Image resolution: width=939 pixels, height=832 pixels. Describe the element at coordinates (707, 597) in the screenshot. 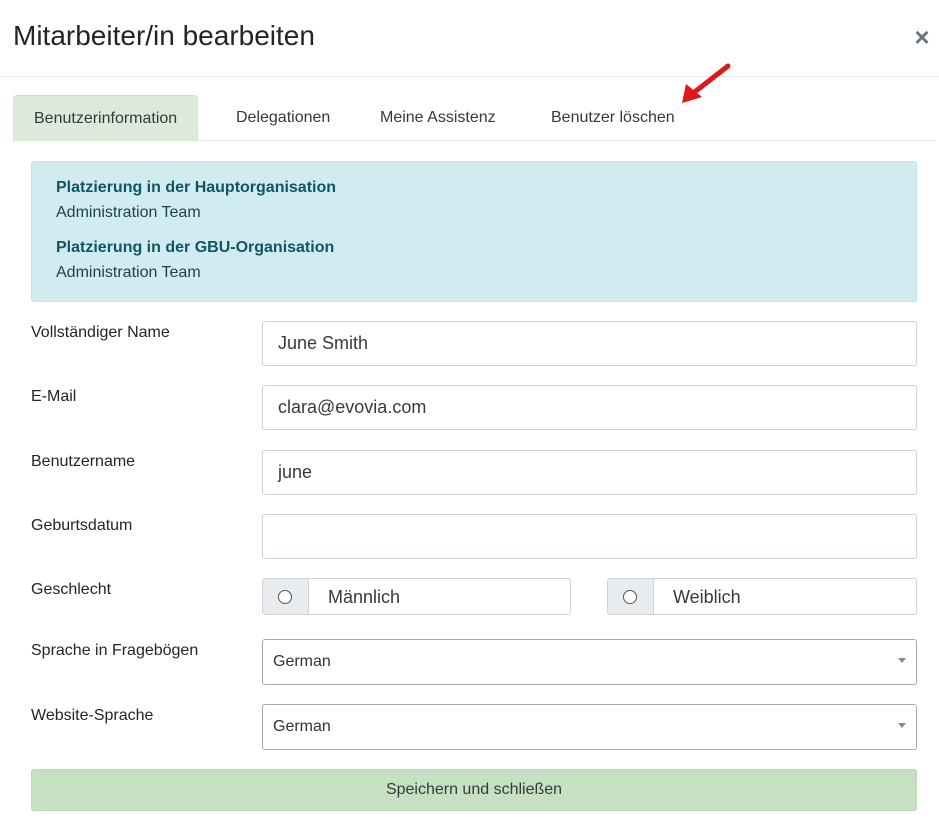

I see `gender-female-label: Weiblich` at that location.